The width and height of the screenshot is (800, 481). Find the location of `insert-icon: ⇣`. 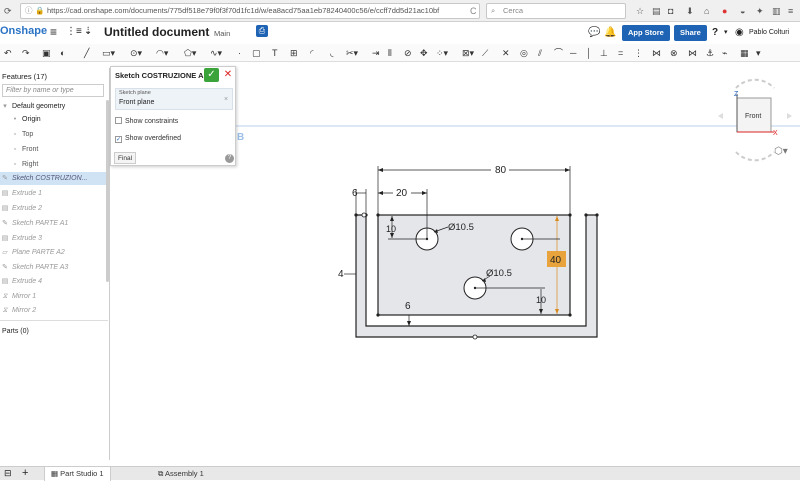

insert-icon: ⇣ is located at coordinates (88, 31).